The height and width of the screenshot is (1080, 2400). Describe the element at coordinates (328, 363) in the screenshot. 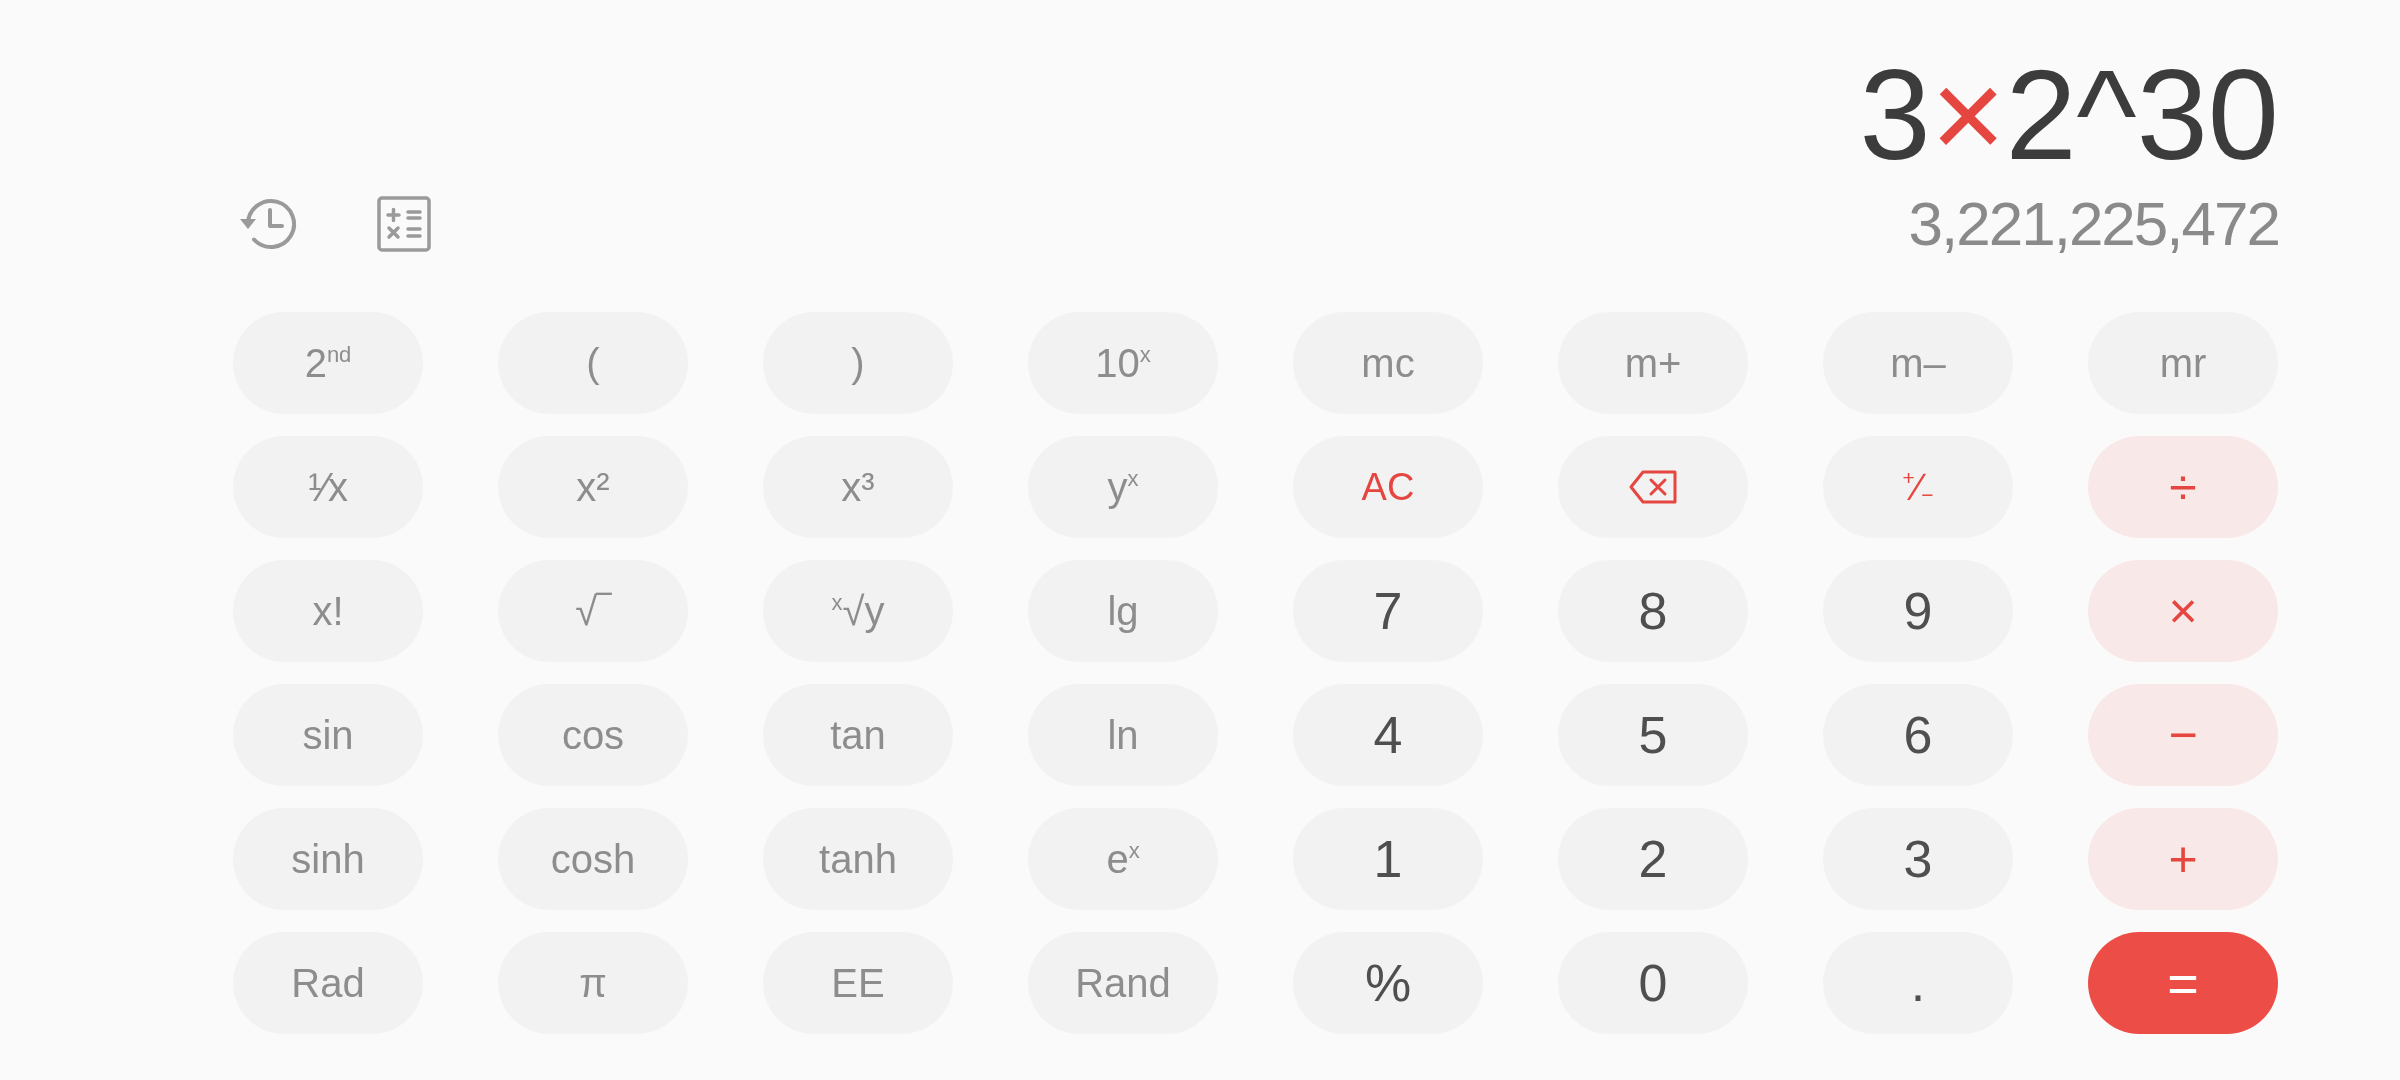

I see `function-key: 2$^{nd}$` at that location.